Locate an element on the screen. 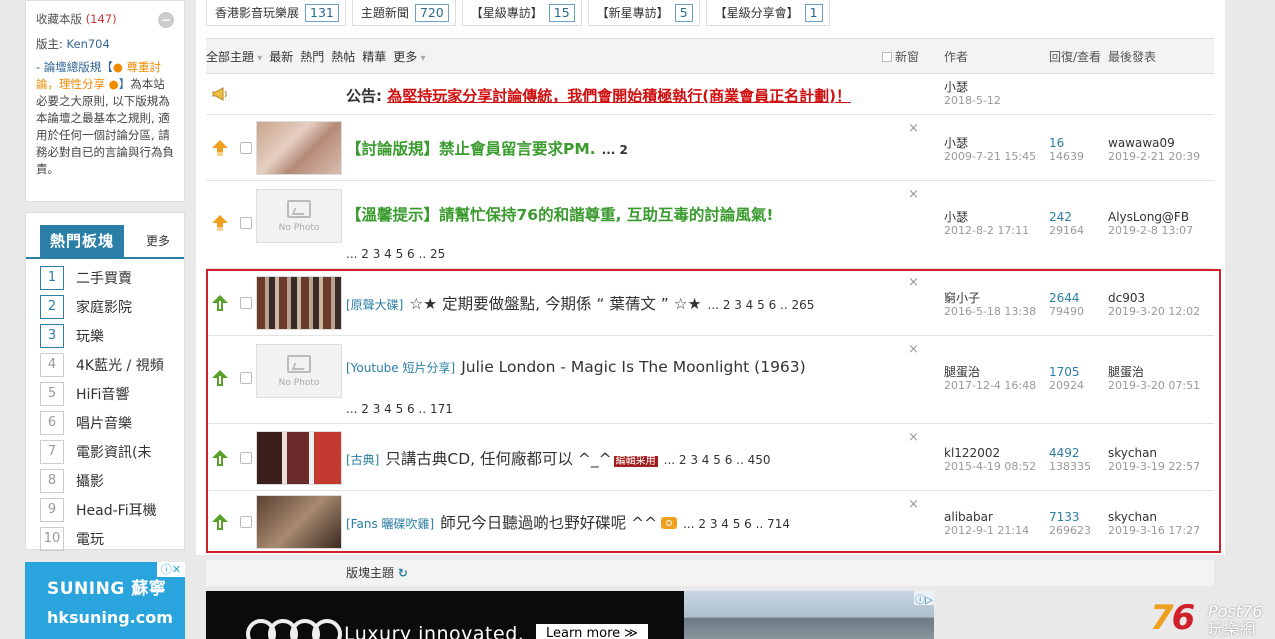 The height and width of the screenshot is (639, 1275). thread-title-link: 師兄今日聽過啲乜野好碟呢 ^^ is located at coordinates (548, 523).